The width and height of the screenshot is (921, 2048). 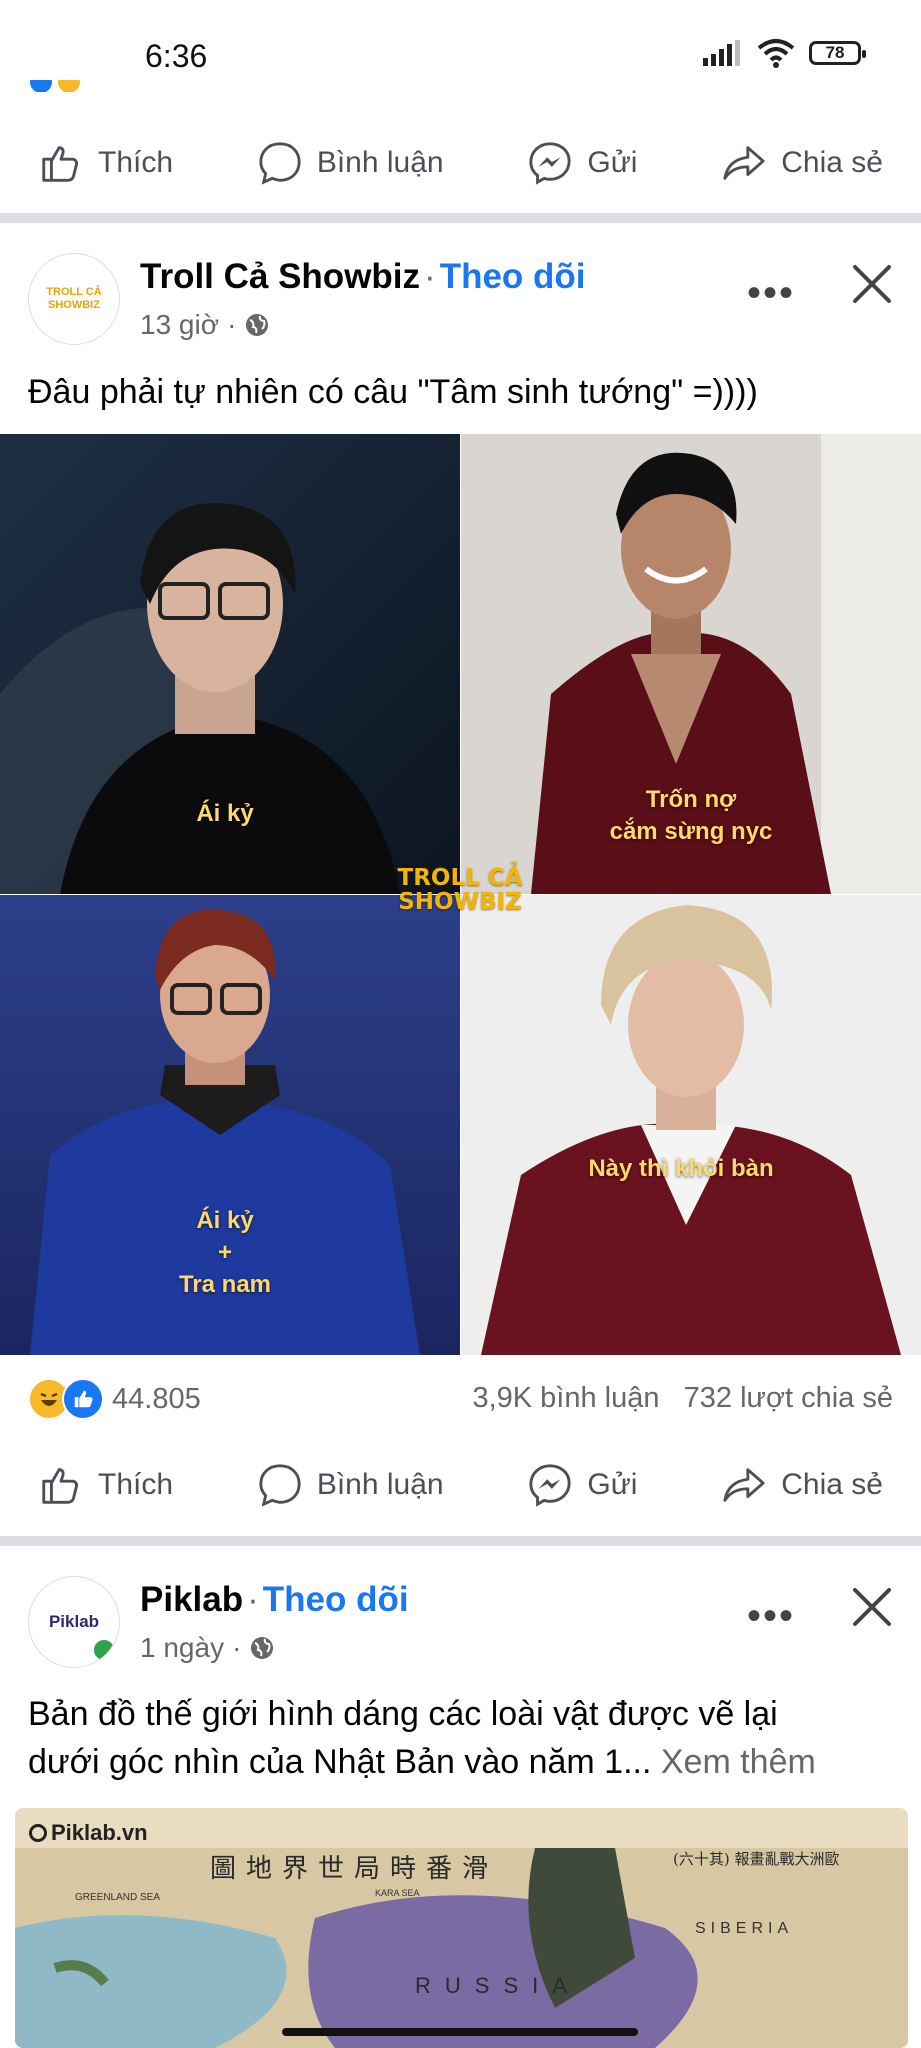 I want to click on avatar-logo: TROLL CẢ SHOWBIZ, so click(x=74, y=298).